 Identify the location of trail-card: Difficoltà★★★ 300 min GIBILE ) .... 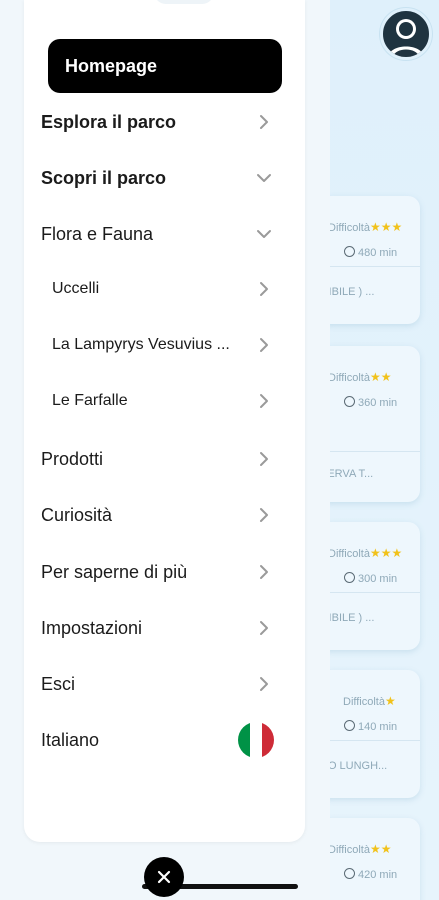
(369, 586).